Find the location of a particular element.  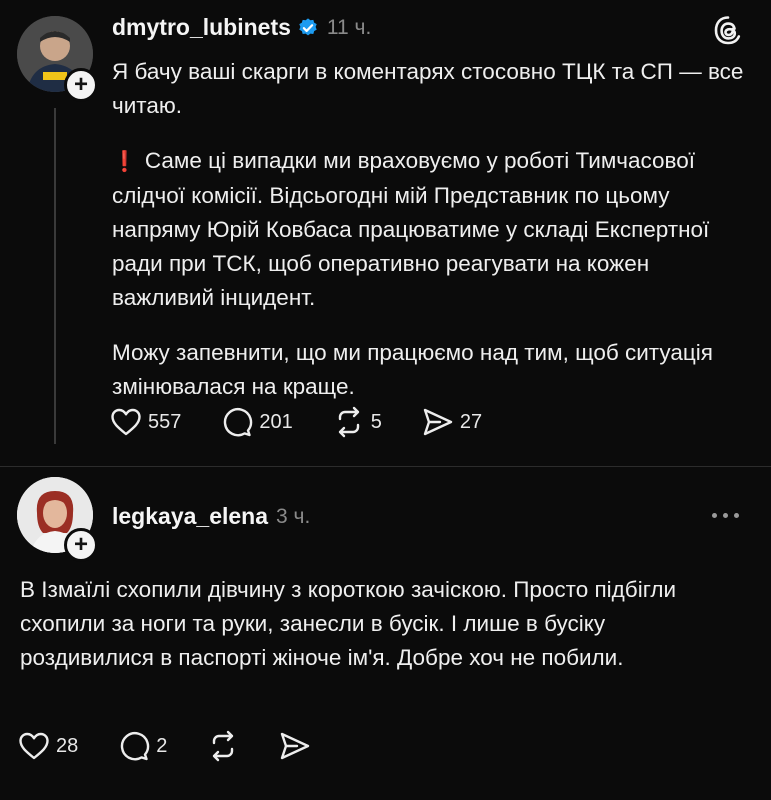

like-button: 28 is located at coordinates (48, 746).